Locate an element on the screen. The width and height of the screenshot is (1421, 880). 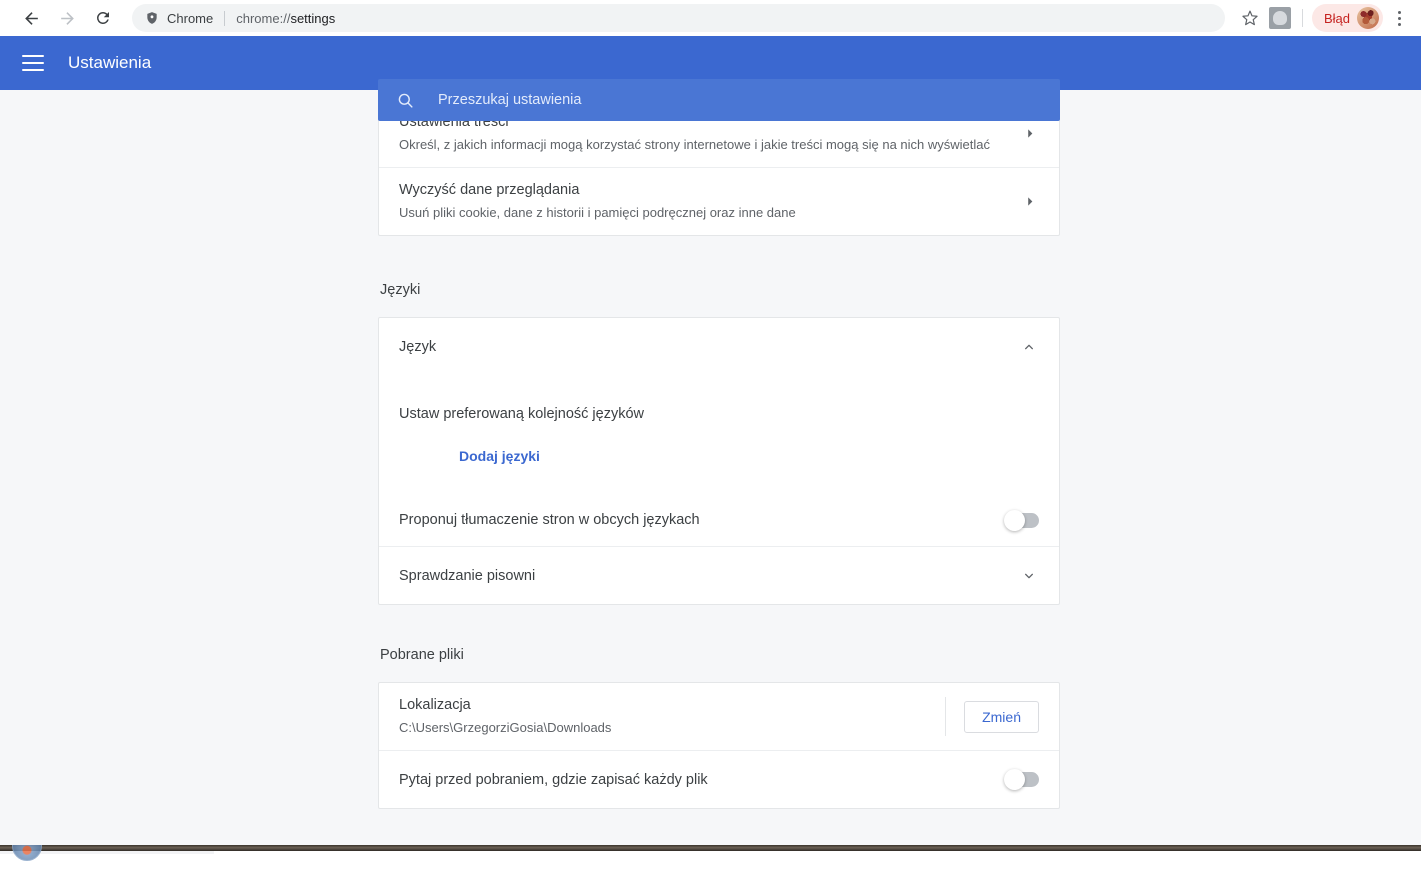
forward-arrow-icon is located at coordinates (67, 18).